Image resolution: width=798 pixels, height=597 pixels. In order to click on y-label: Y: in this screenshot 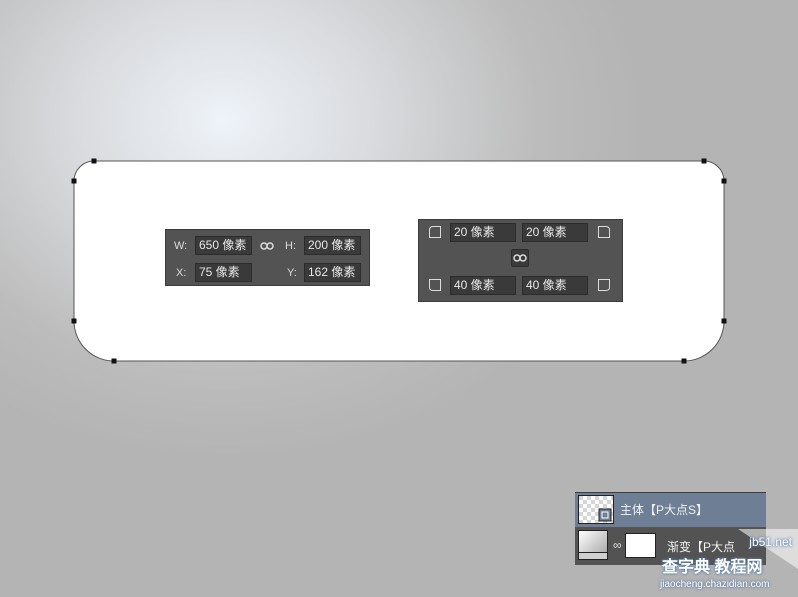, I will do `click(292, 273)`.